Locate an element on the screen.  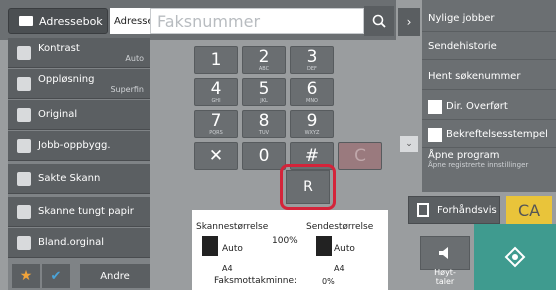
original-button: Original is located at coordinates (79, 115).